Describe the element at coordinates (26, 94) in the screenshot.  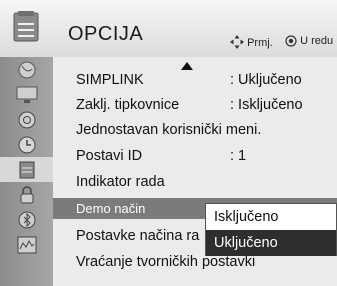
I see `monitor-icon` at that location.